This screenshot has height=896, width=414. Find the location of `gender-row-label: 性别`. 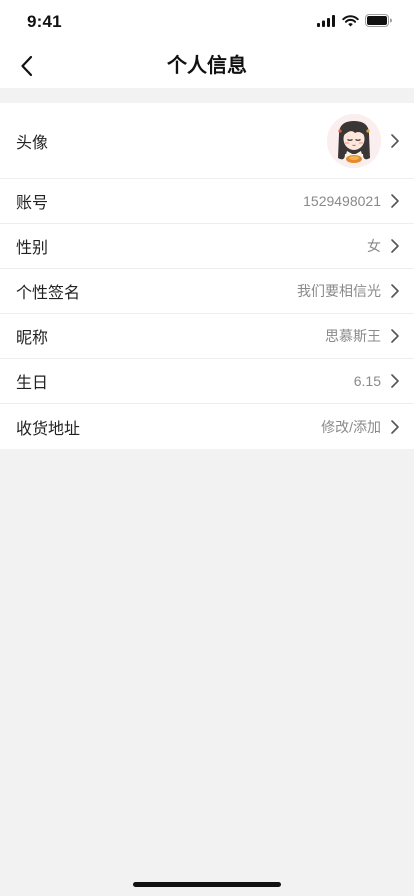

gender-row-label: 性别 is located at coordinates (32, 248).